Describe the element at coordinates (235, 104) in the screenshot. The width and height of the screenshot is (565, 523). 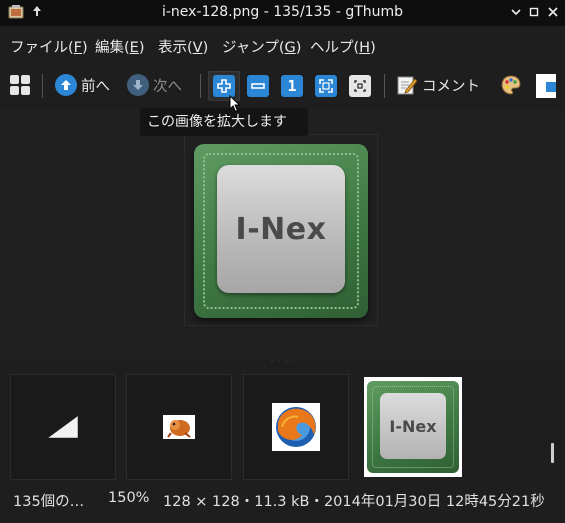
I see `mouse-cursor-icon` at that location.